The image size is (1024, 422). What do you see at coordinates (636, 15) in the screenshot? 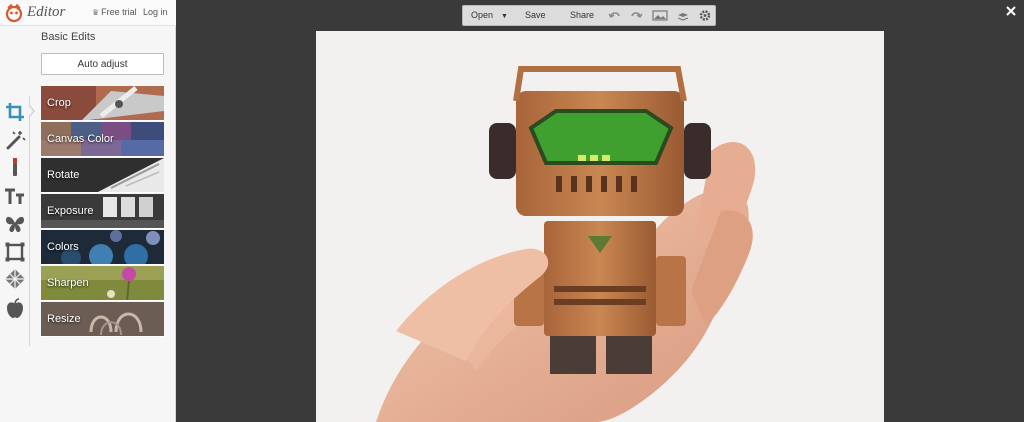
I see `redo-icon` at bounding box center [636, 15].